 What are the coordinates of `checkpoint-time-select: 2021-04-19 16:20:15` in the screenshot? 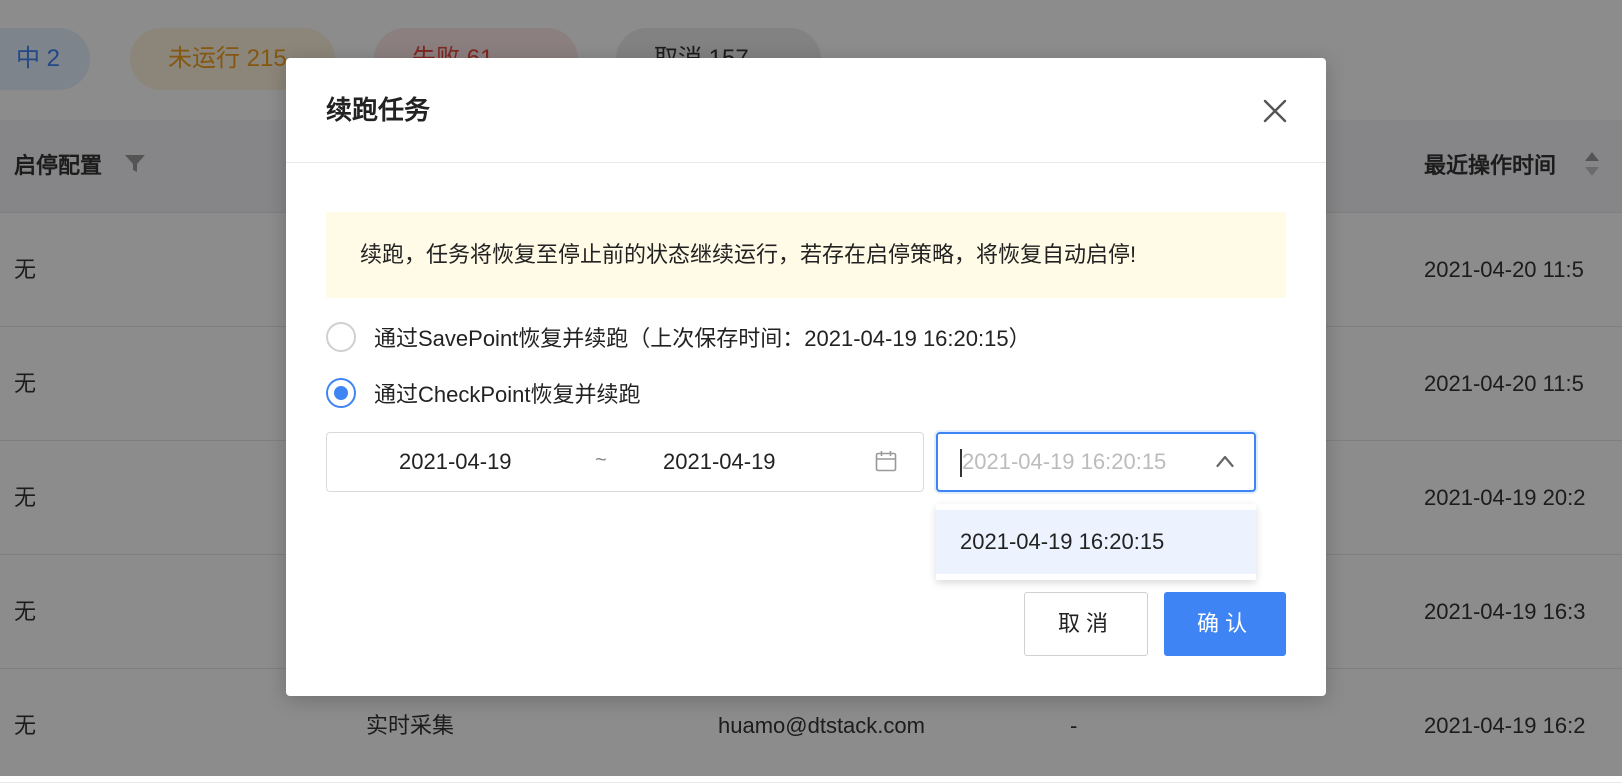 It's located at (1096, 462).